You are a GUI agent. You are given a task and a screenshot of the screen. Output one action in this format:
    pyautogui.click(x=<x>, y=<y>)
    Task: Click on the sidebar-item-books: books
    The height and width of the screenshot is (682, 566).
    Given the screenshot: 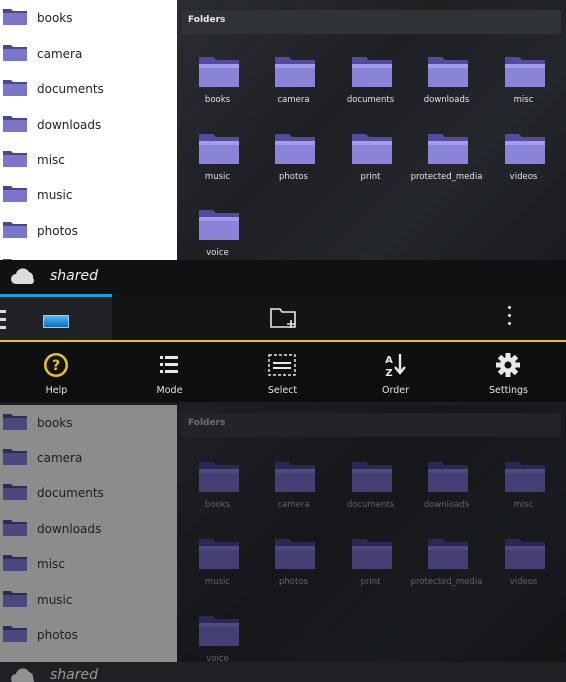 What is the action you would take?
    pyautogui.click(x=88, y=17)
    